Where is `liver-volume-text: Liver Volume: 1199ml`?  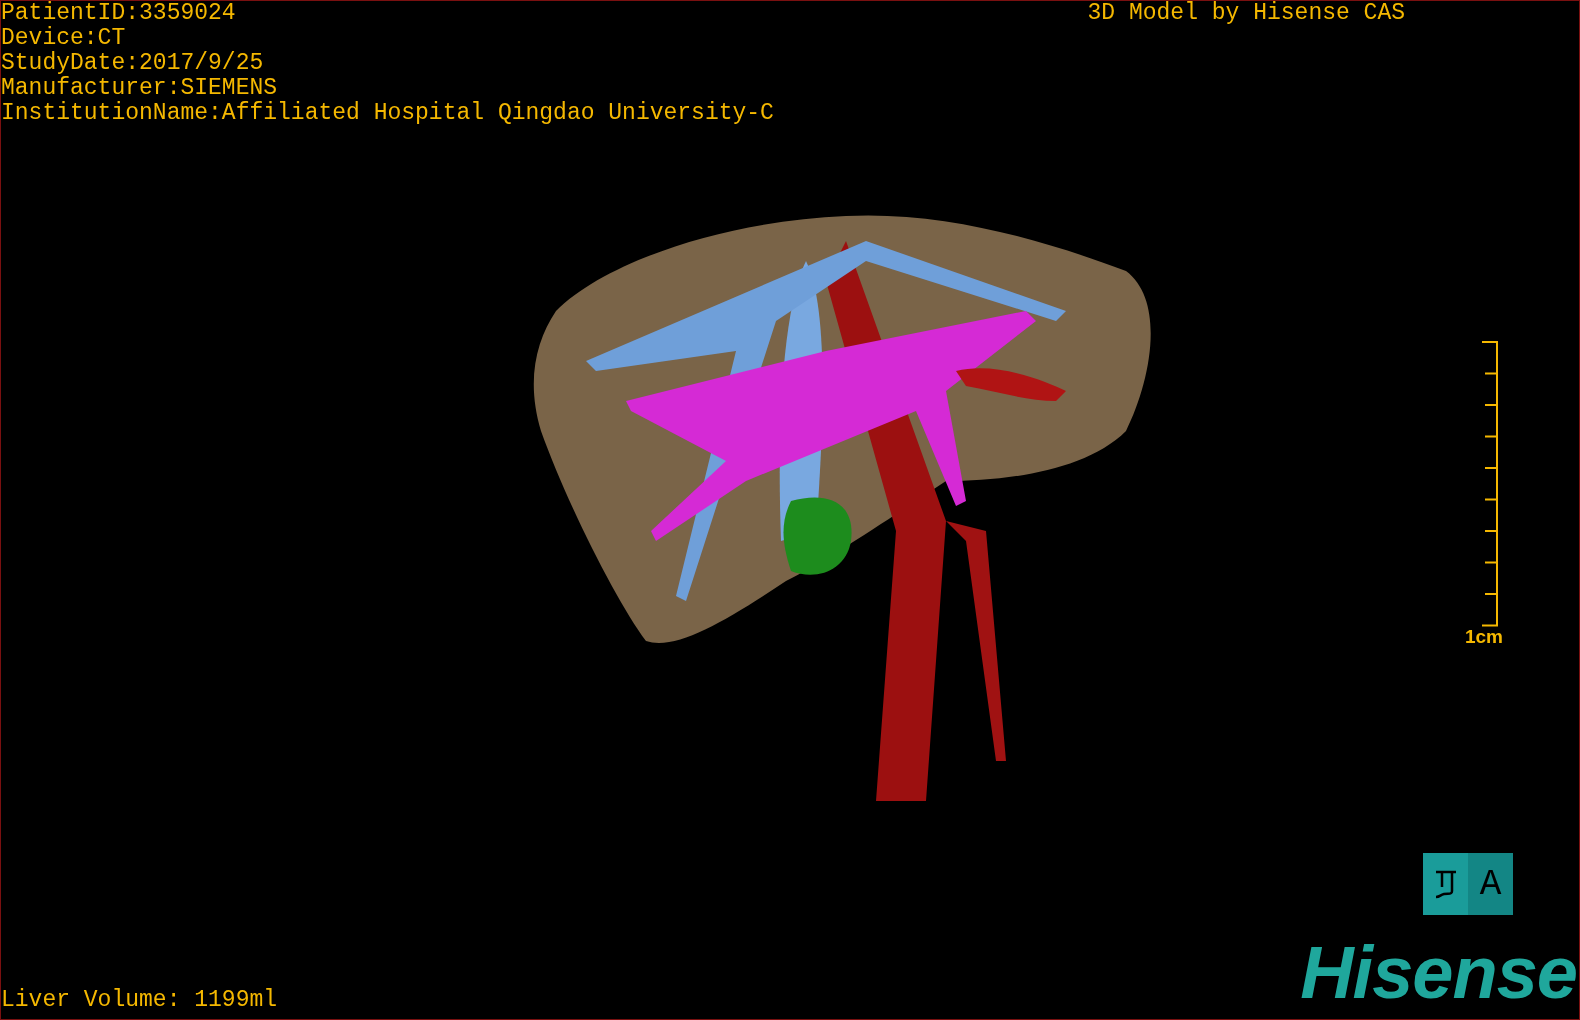 liver-volume-text: Liver Volume: 1199ml is located at coordinates (139, 1000).